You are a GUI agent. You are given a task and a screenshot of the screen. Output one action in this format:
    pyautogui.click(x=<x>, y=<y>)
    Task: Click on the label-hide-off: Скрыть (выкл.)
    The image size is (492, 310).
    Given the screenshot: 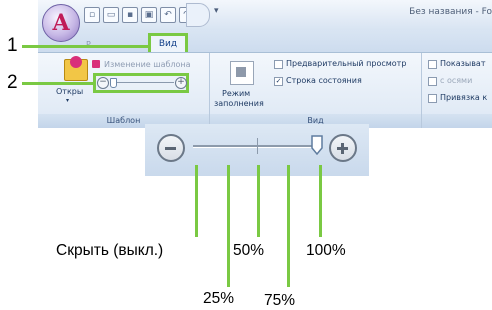 What is the action you would take?
    pyautogui.click(x=110, y=250)
    